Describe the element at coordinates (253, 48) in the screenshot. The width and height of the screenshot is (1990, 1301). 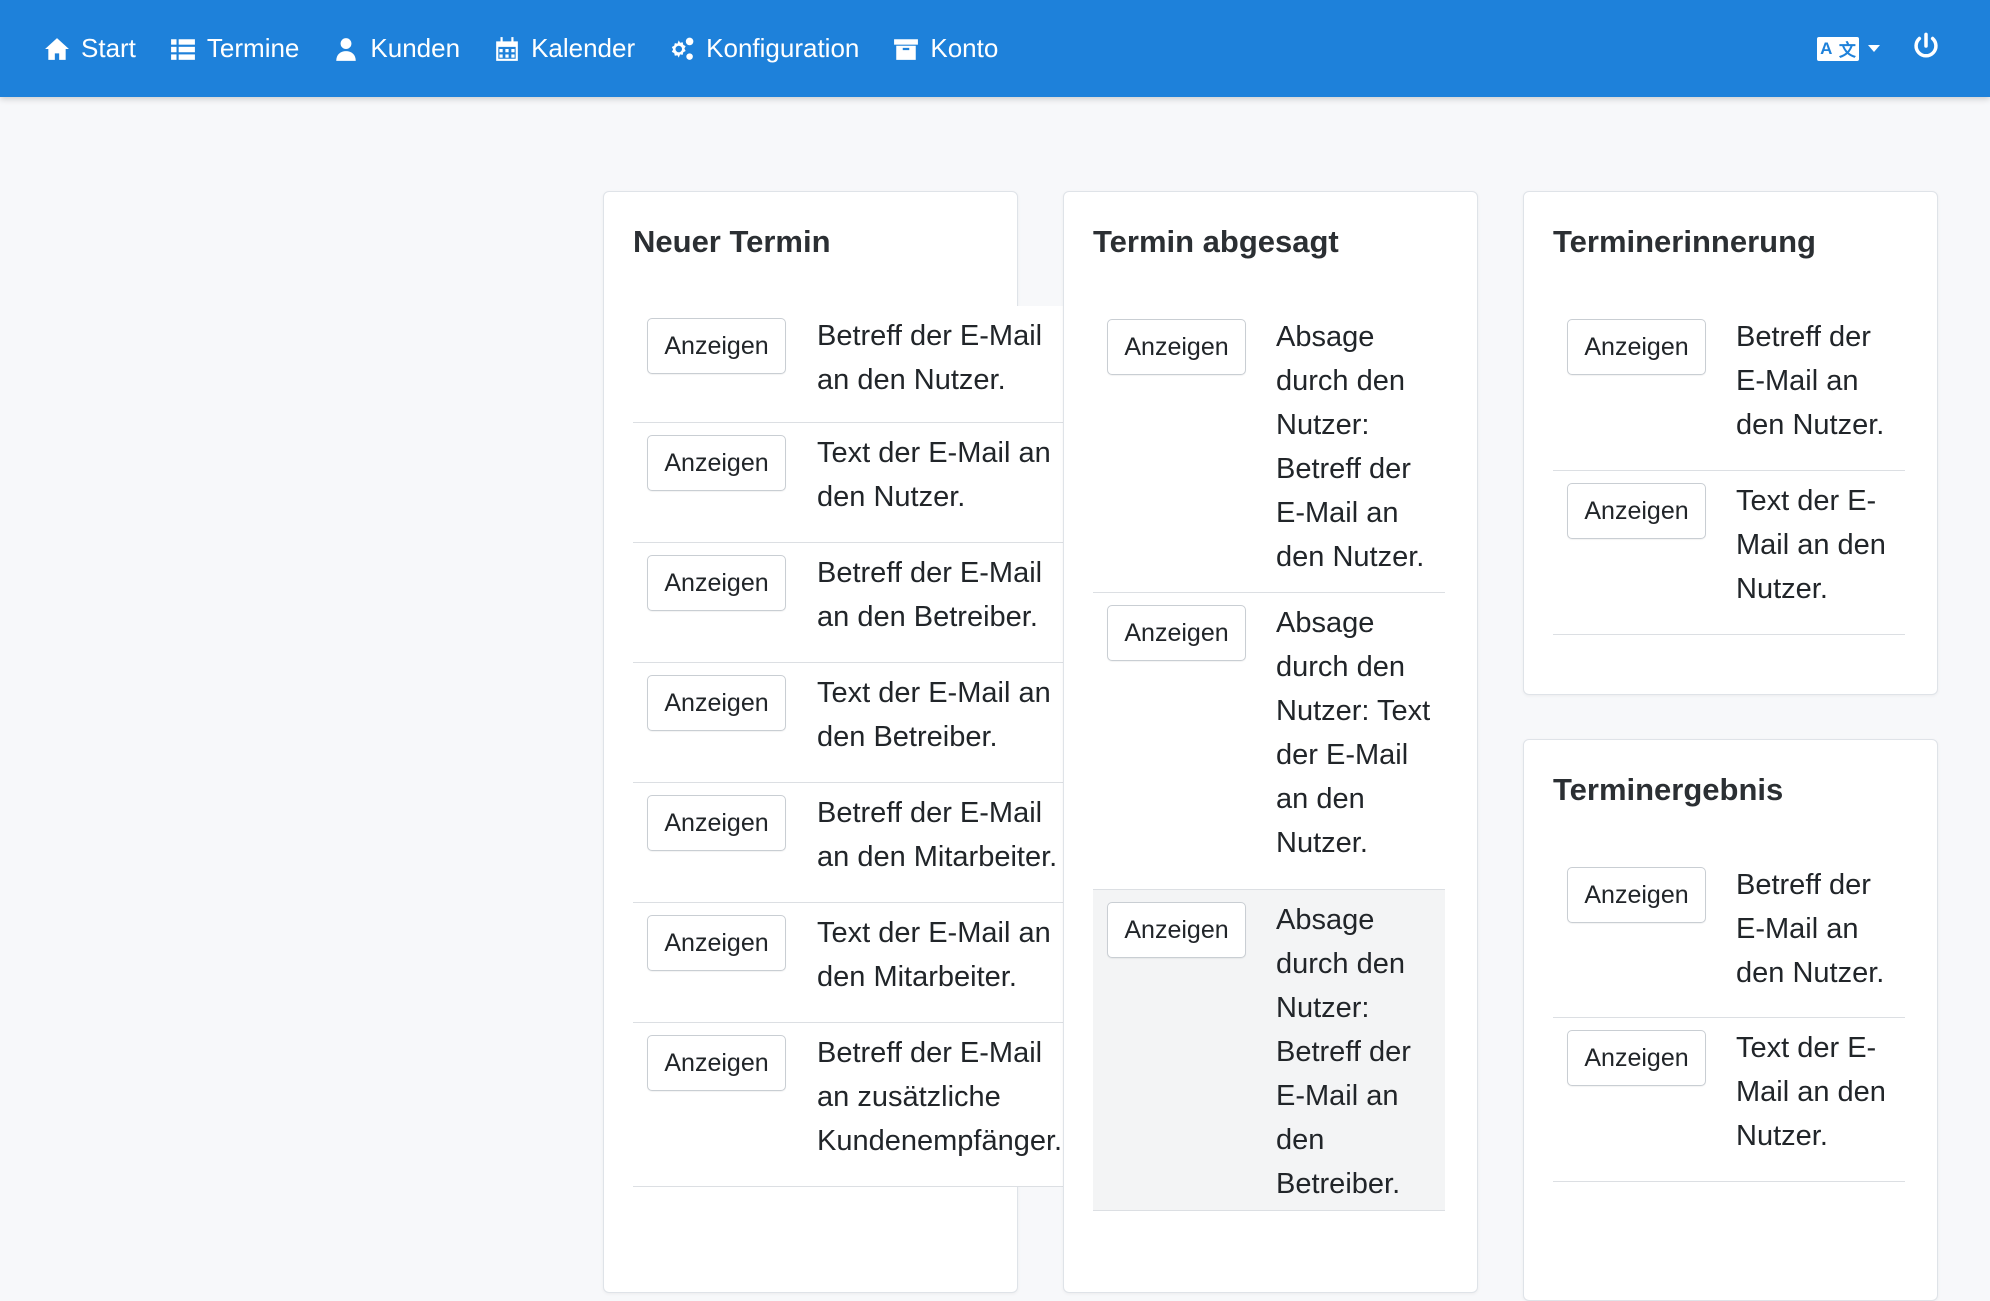
I see `nav-item-label: Termine` at that location.